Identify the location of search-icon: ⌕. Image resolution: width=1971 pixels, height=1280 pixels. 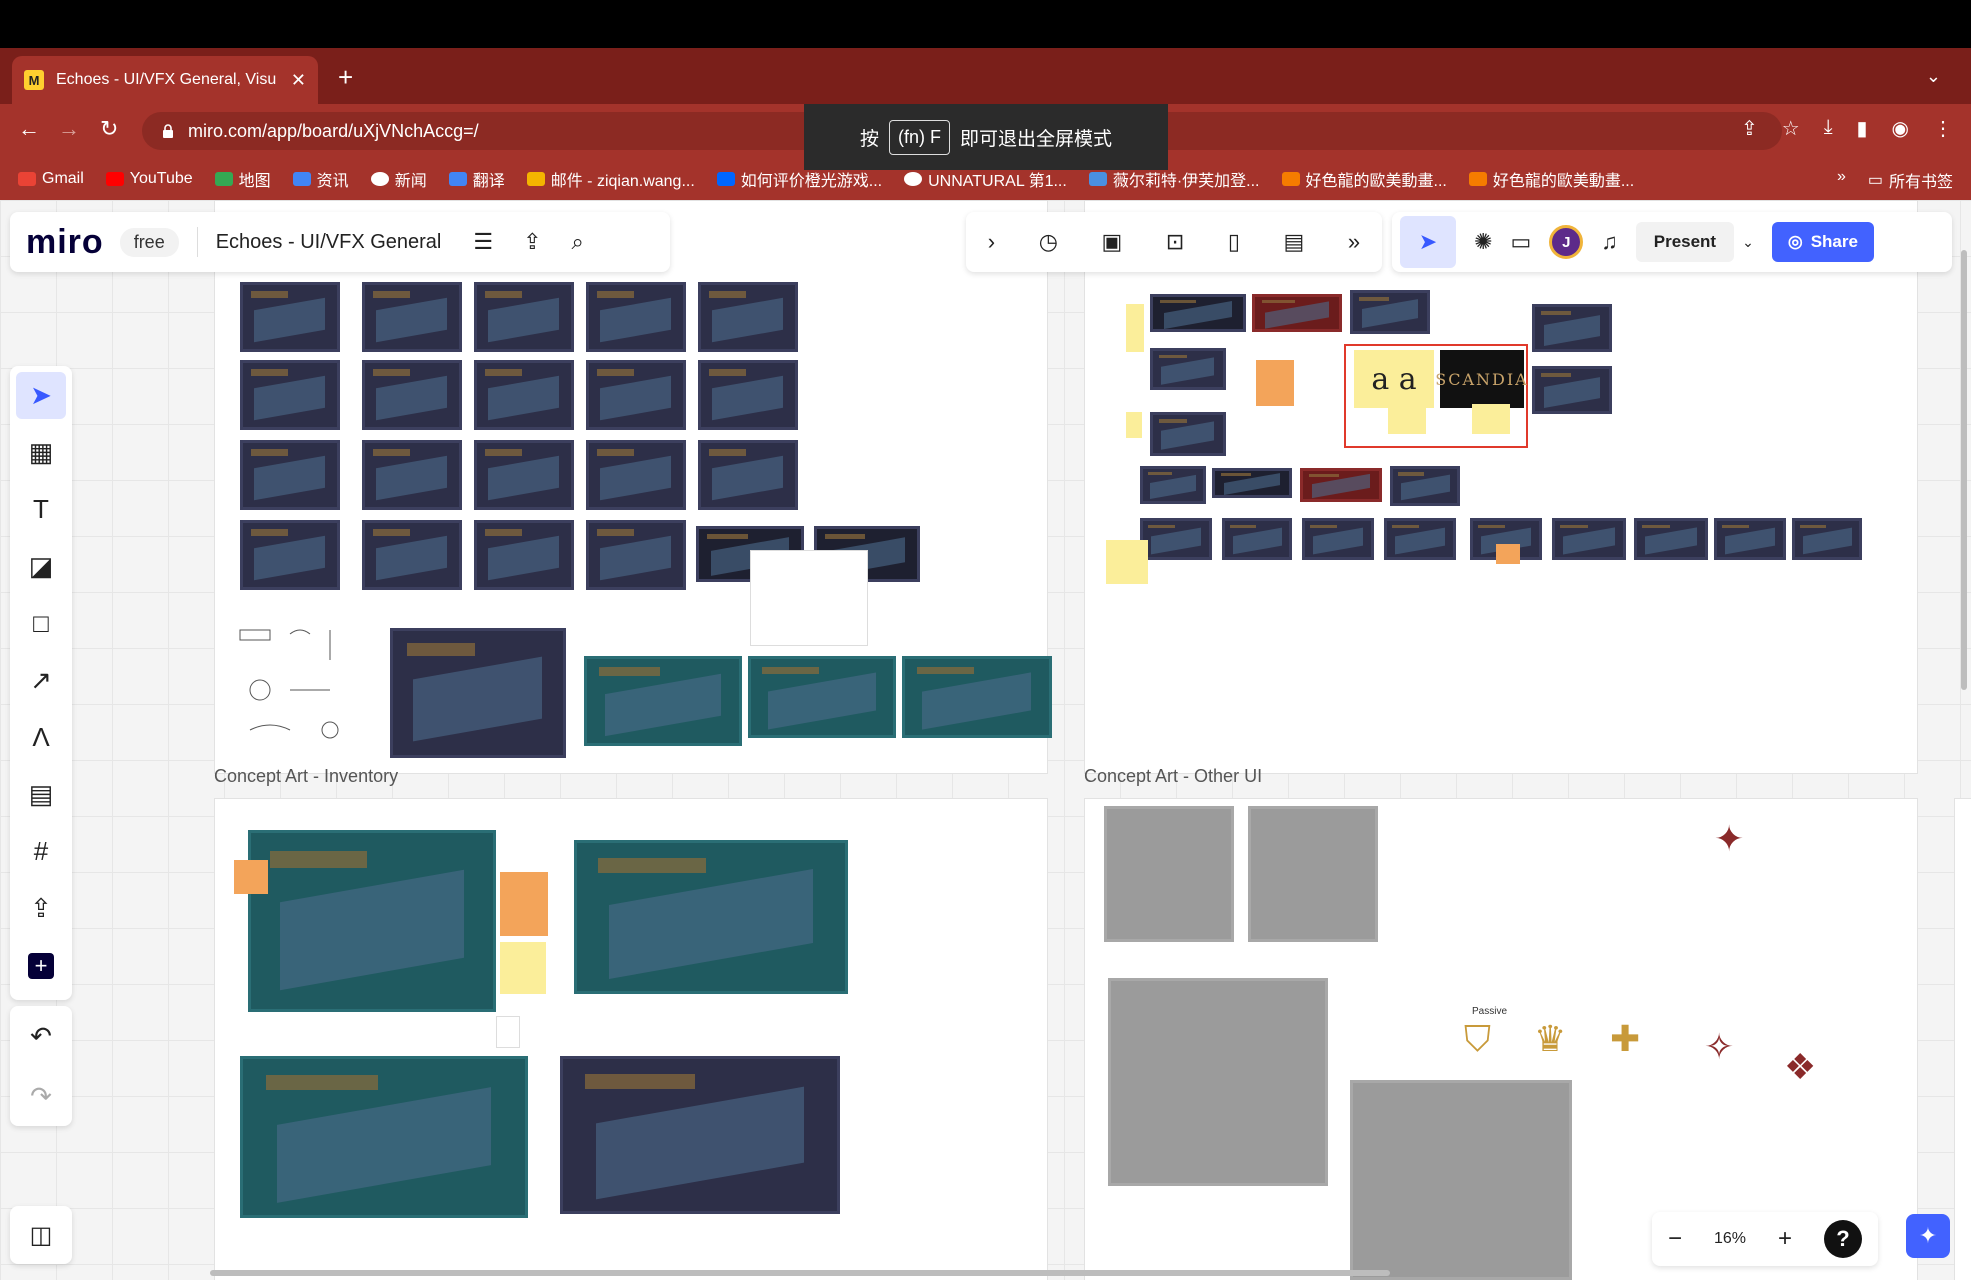
(578, 242).